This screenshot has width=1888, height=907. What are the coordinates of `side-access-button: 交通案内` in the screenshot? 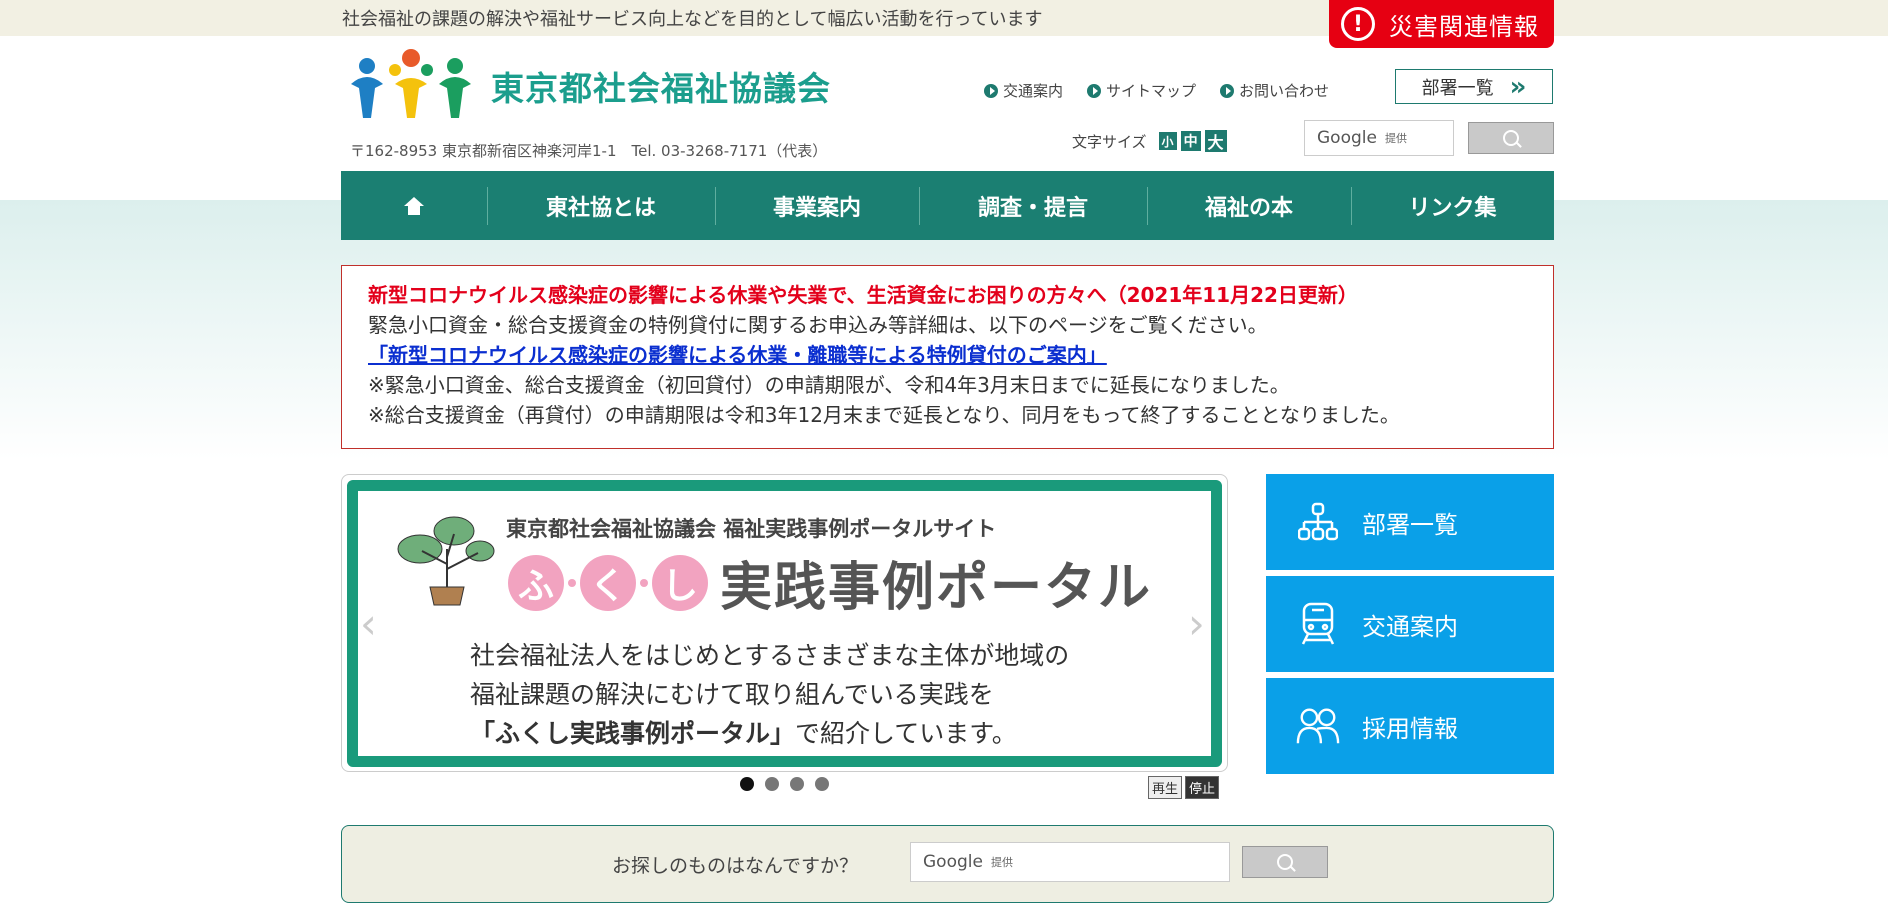 It's located at (1410, 624).